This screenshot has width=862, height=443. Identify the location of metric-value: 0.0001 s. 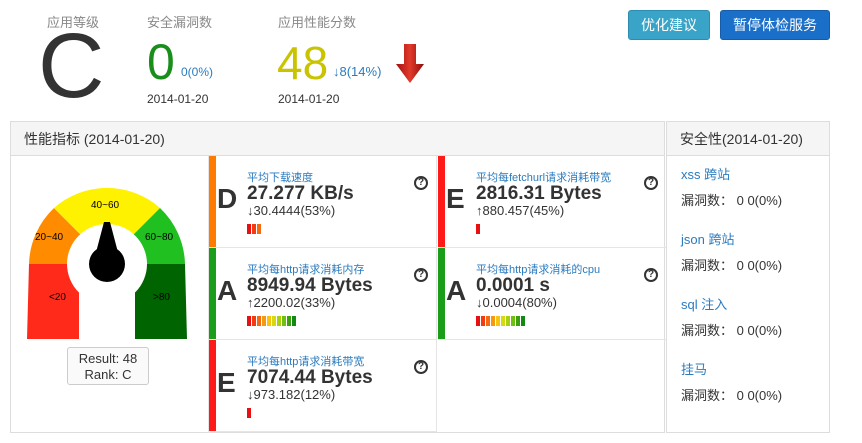
(513, 285).